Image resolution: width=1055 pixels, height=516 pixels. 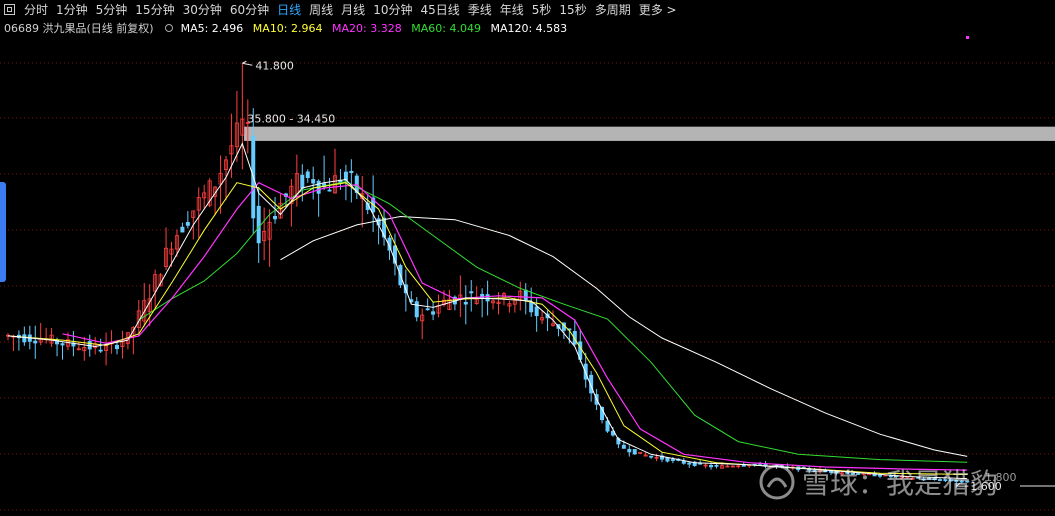 What do you see at coordinates (247, 63) in the screenshot?
I see `high-arrow-icon` at bounding box center [247, 63].